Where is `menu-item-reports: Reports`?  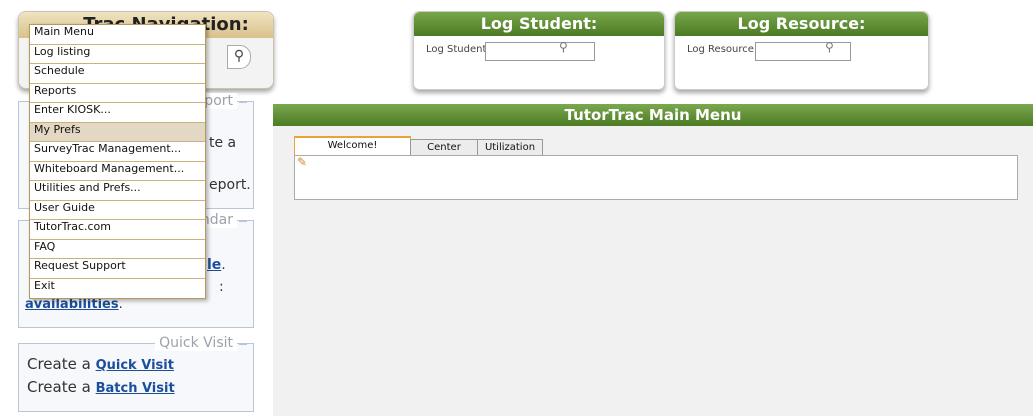 menu-item-reports: Reports is located at coordinates (117, 93).